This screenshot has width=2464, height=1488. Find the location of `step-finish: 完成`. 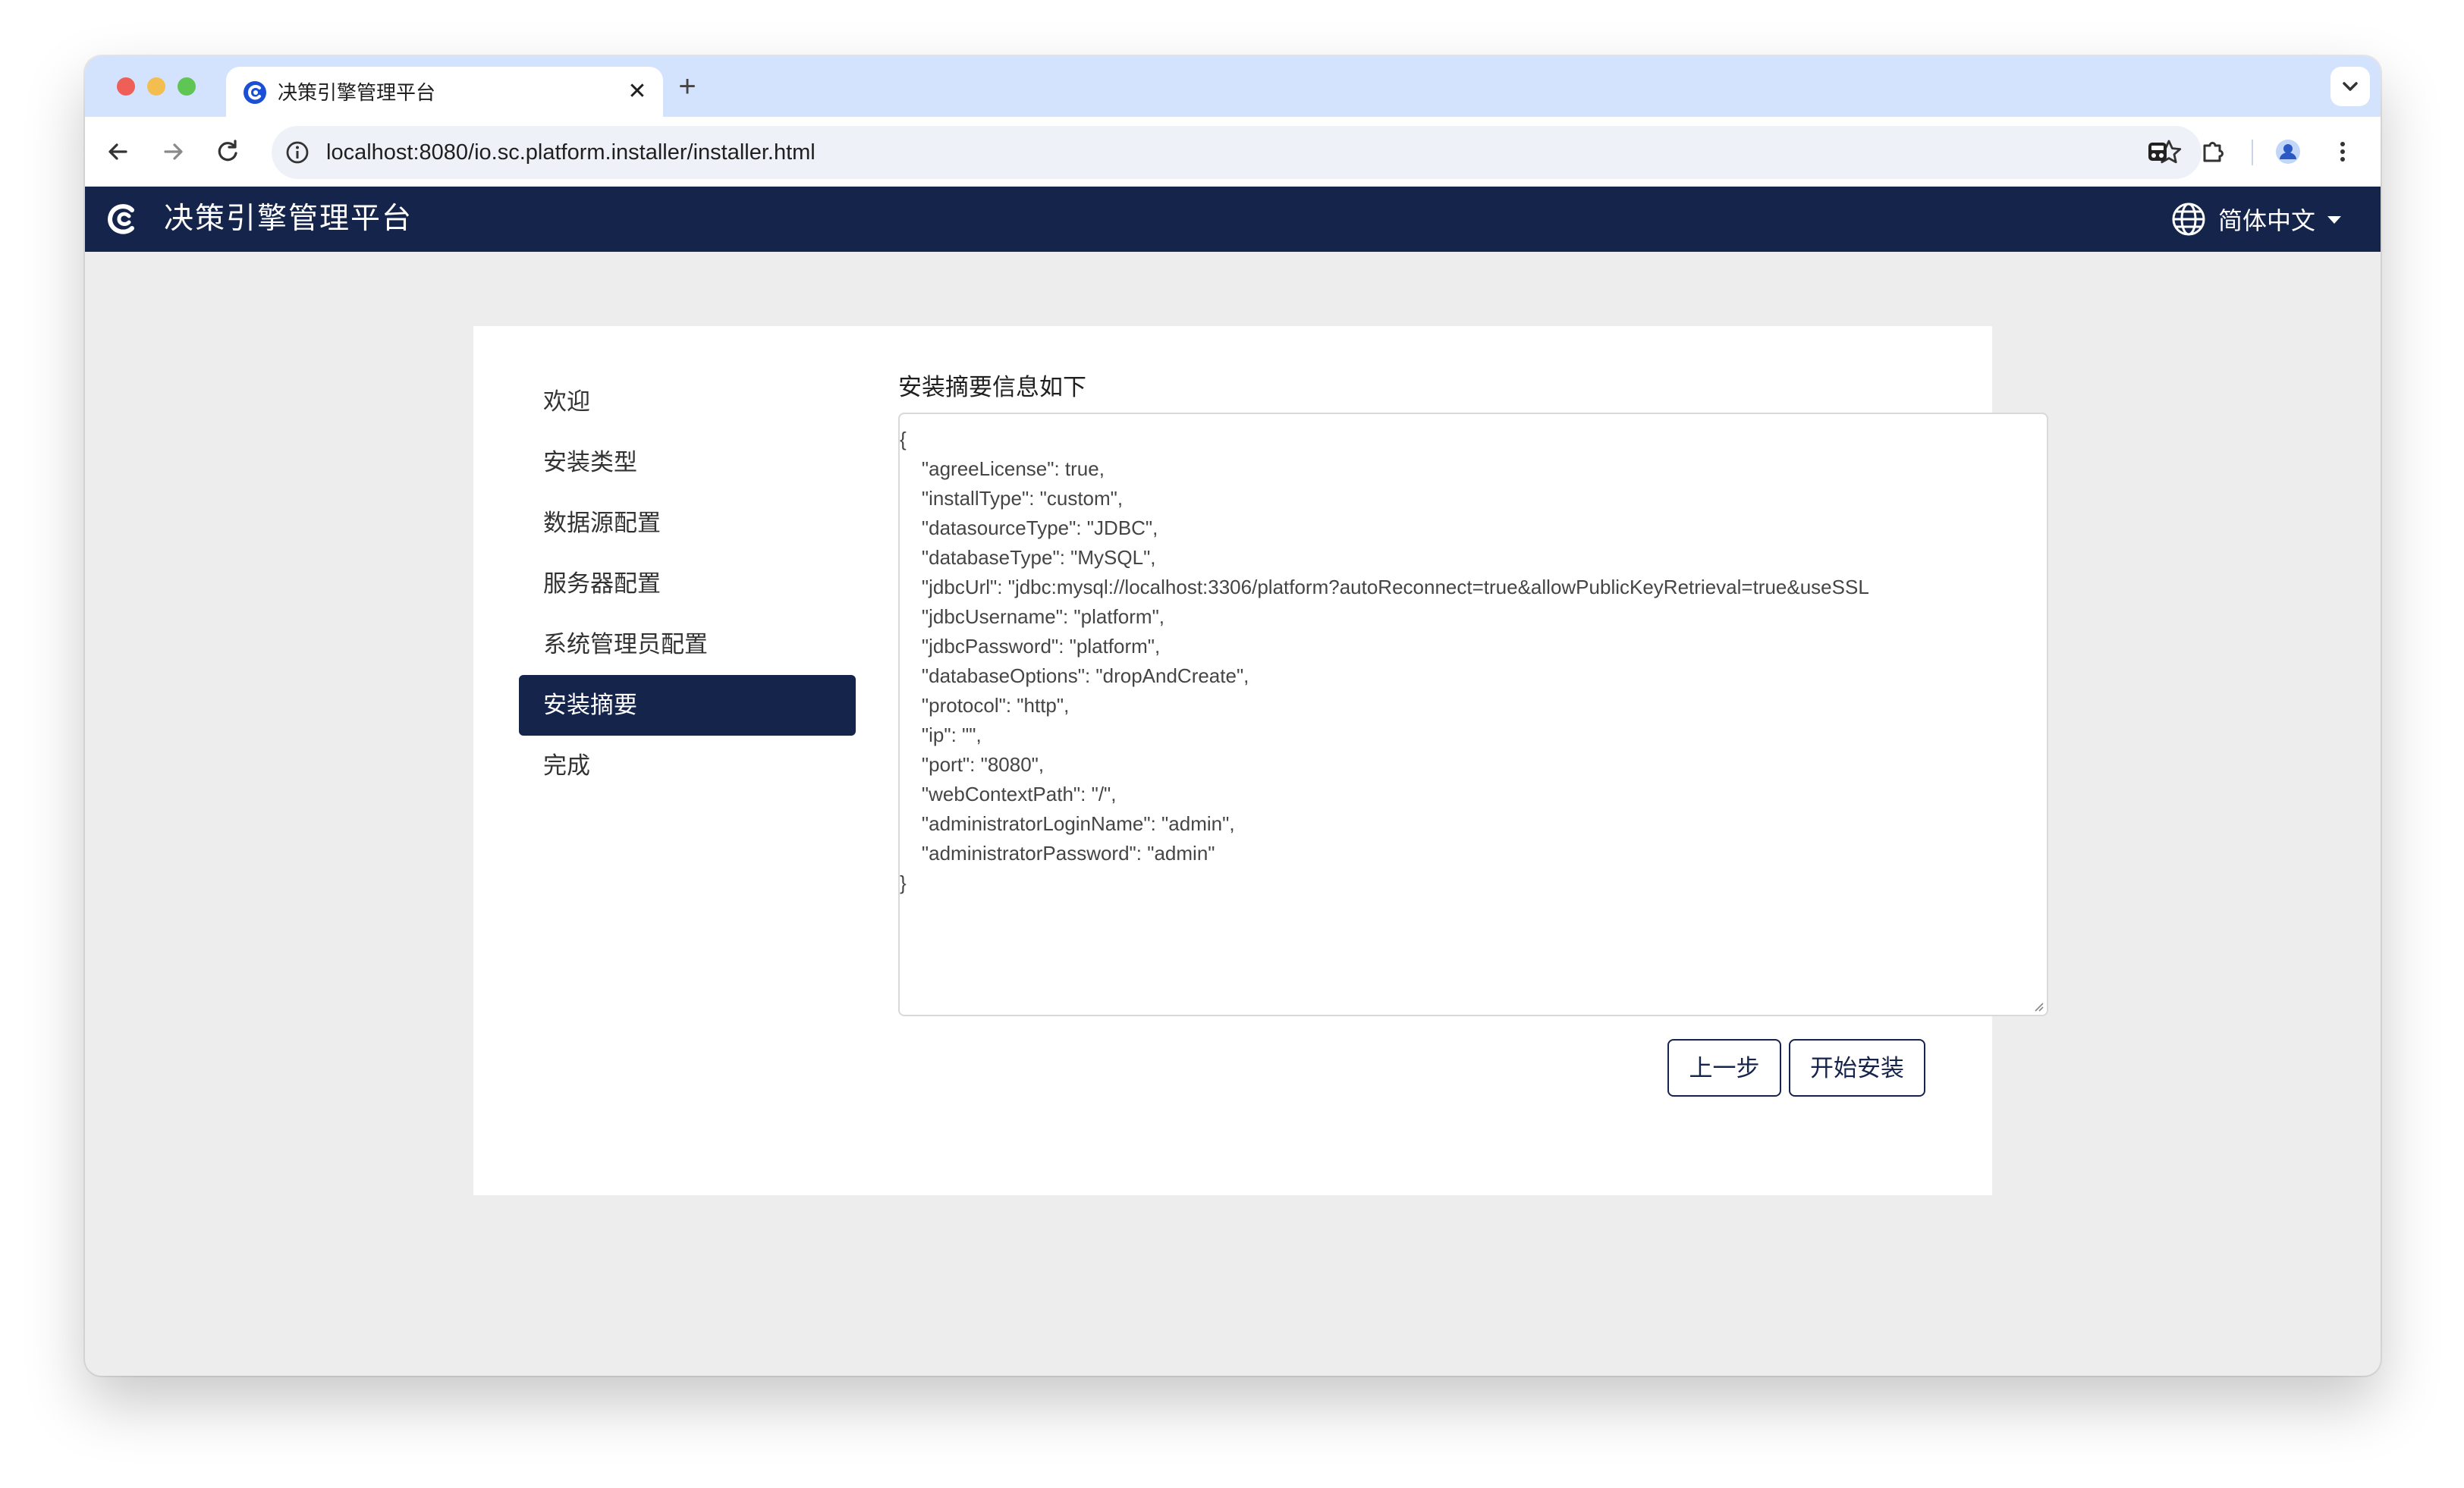

step-finish: 完成 is located at coordinates (687, 766).